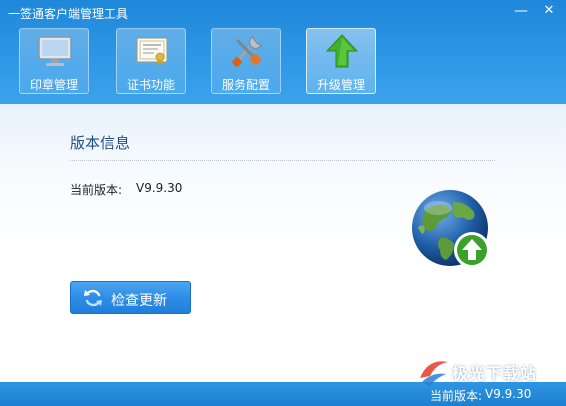  I want to click on toolbar-upgrade-management: 升级管理, so click(341, 61).